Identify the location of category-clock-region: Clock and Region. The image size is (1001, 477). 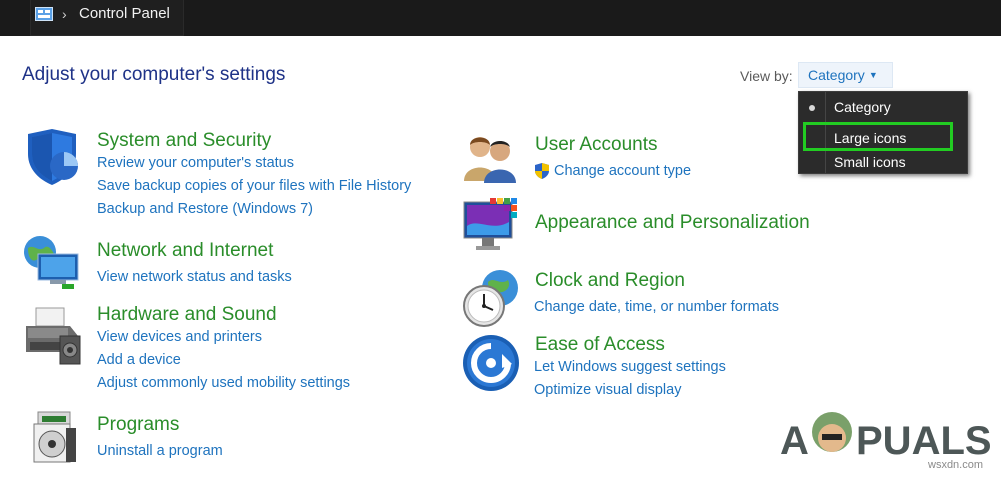
(610, 281).